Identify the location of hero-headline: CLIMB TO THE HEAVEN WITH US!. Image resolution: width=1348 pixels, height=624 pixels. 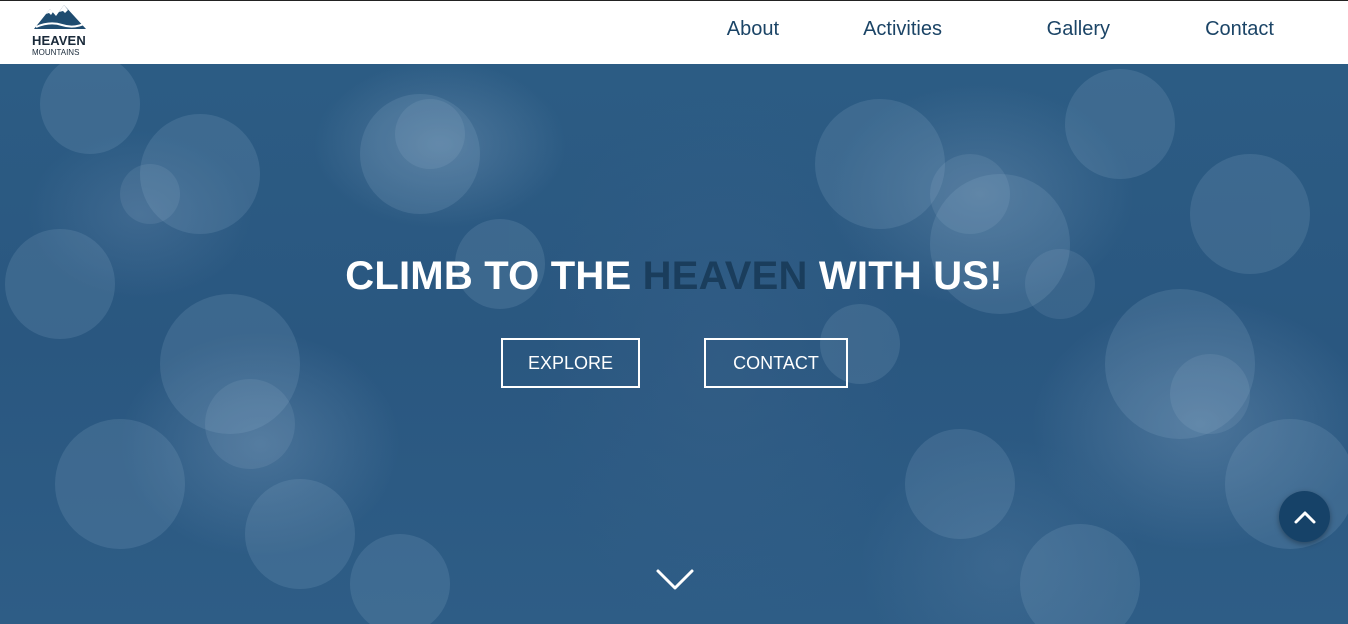
(674, 276).